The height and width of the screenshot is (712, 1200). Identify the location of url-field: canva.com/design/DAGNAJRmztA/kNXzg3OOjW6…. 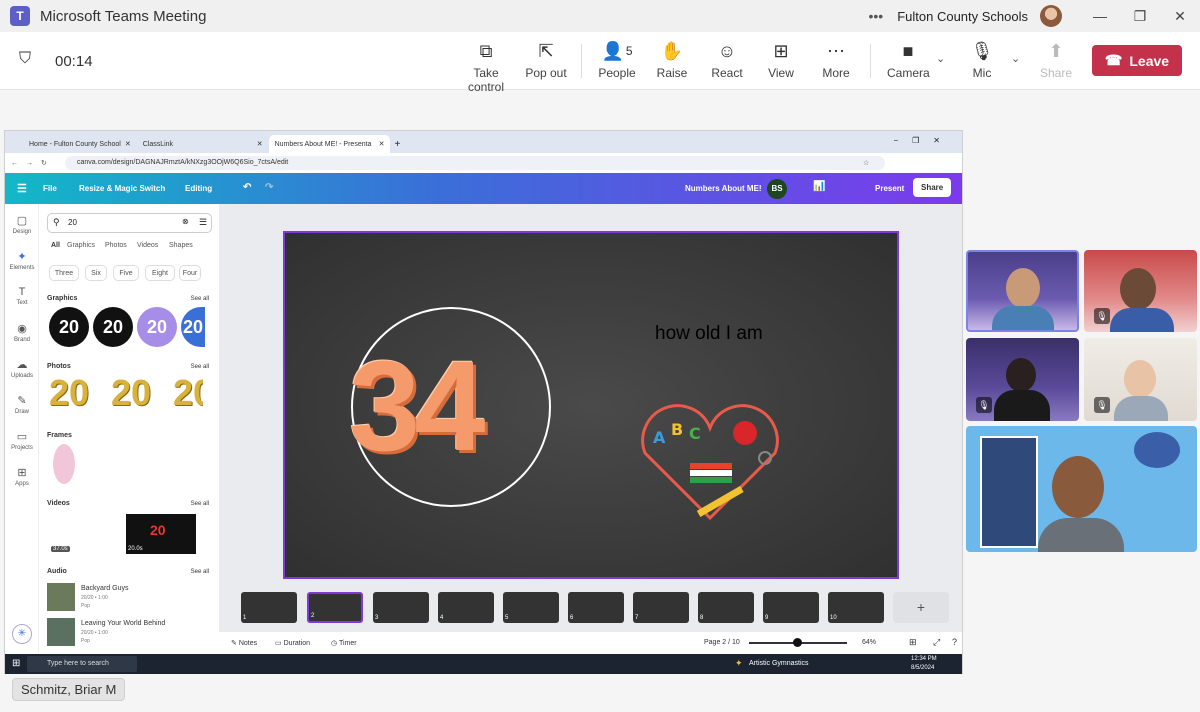
(475, 163).